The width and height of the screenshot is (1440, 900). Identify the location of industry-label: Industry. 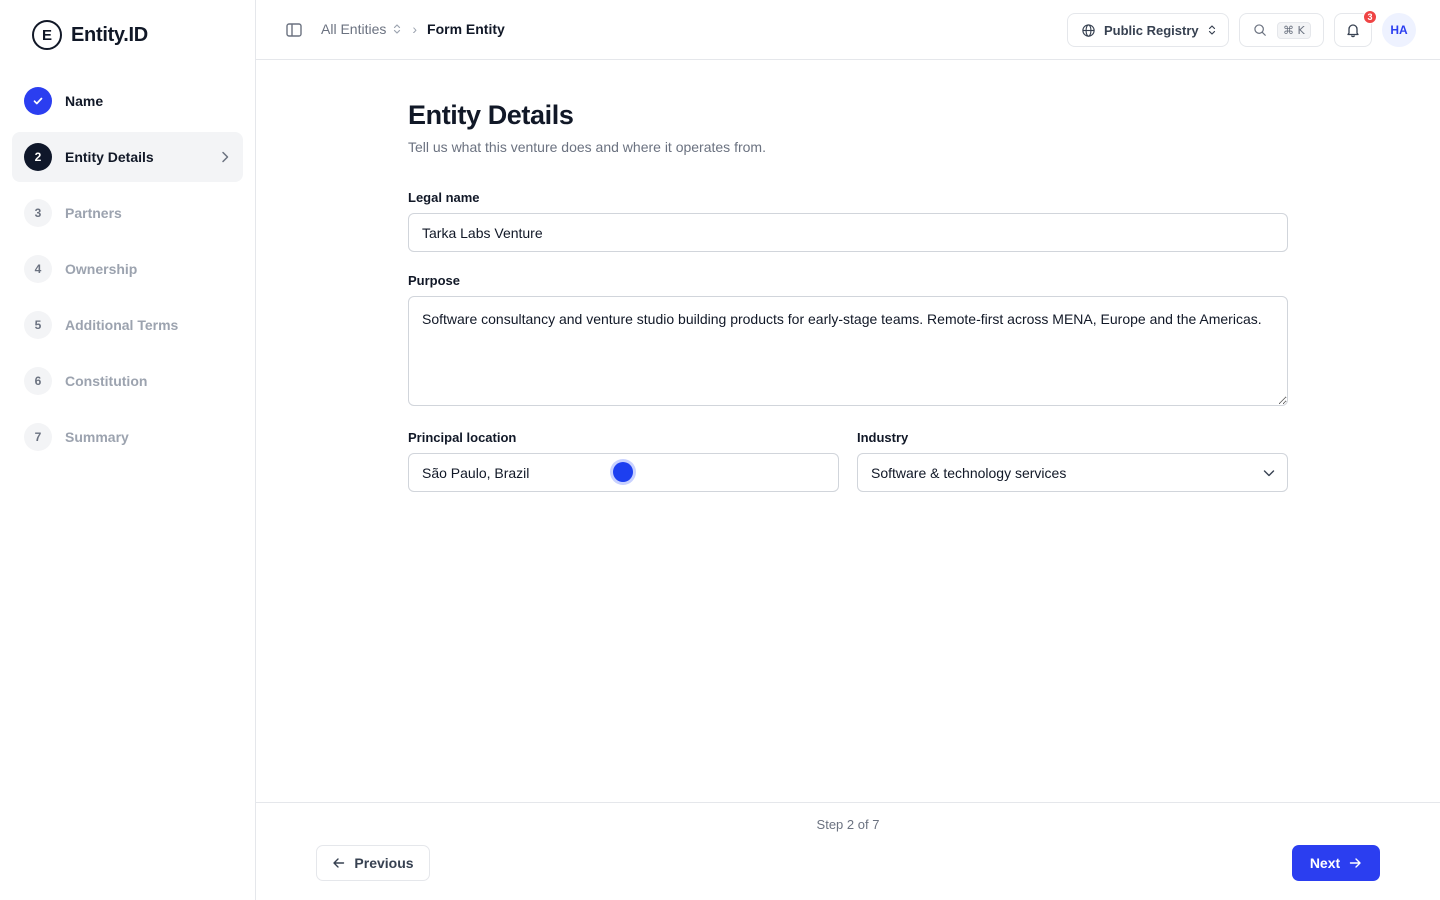
(883, 437).